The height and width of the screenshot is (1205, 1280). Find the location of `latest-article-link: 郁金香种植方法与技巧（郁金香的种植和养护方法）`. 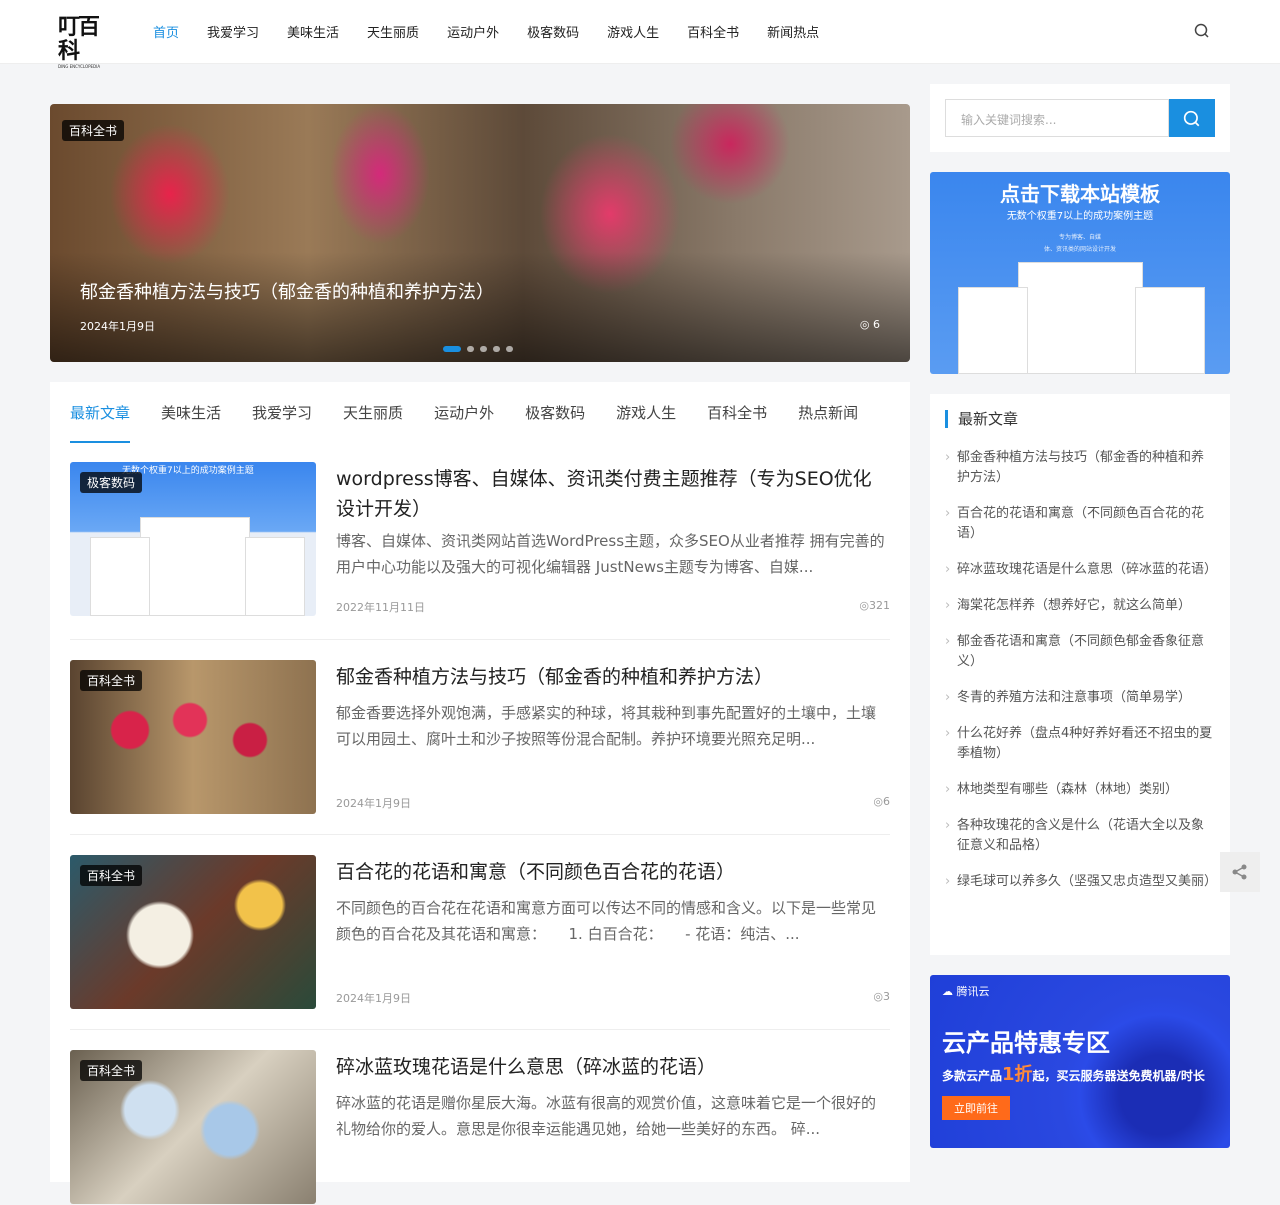

latest-article-link: 郁金香种植方法与技巧（郁金香的种植和养护方法） is located at coordinates (1080, 468).